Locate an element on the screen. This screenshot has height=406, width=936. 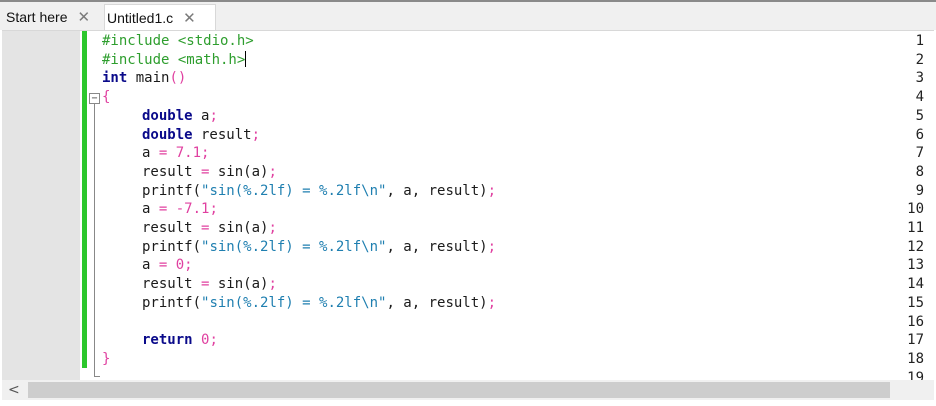
code-line: a = 7.1; is located at coordinates (175, 153).